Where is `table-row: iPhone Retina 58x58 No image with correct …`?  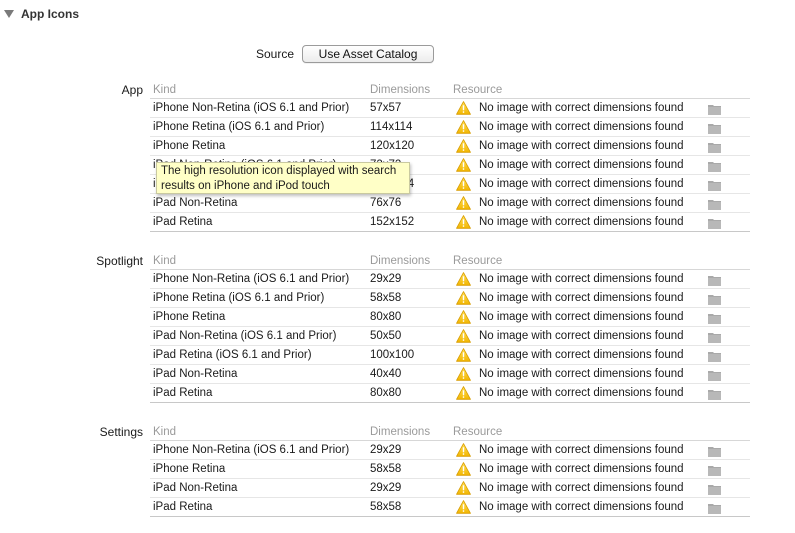
table-row: iPhone Retina 58x58 No image with correct … is located at coordinates (450, 468).